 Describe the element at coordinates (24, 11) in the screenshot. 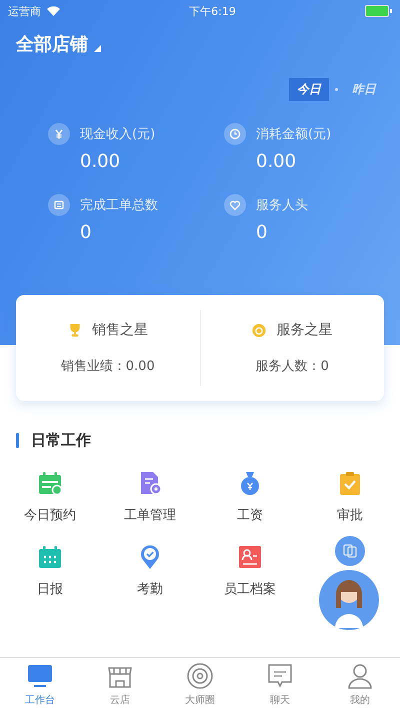

I see `carrier-label: 运营商` at that location.